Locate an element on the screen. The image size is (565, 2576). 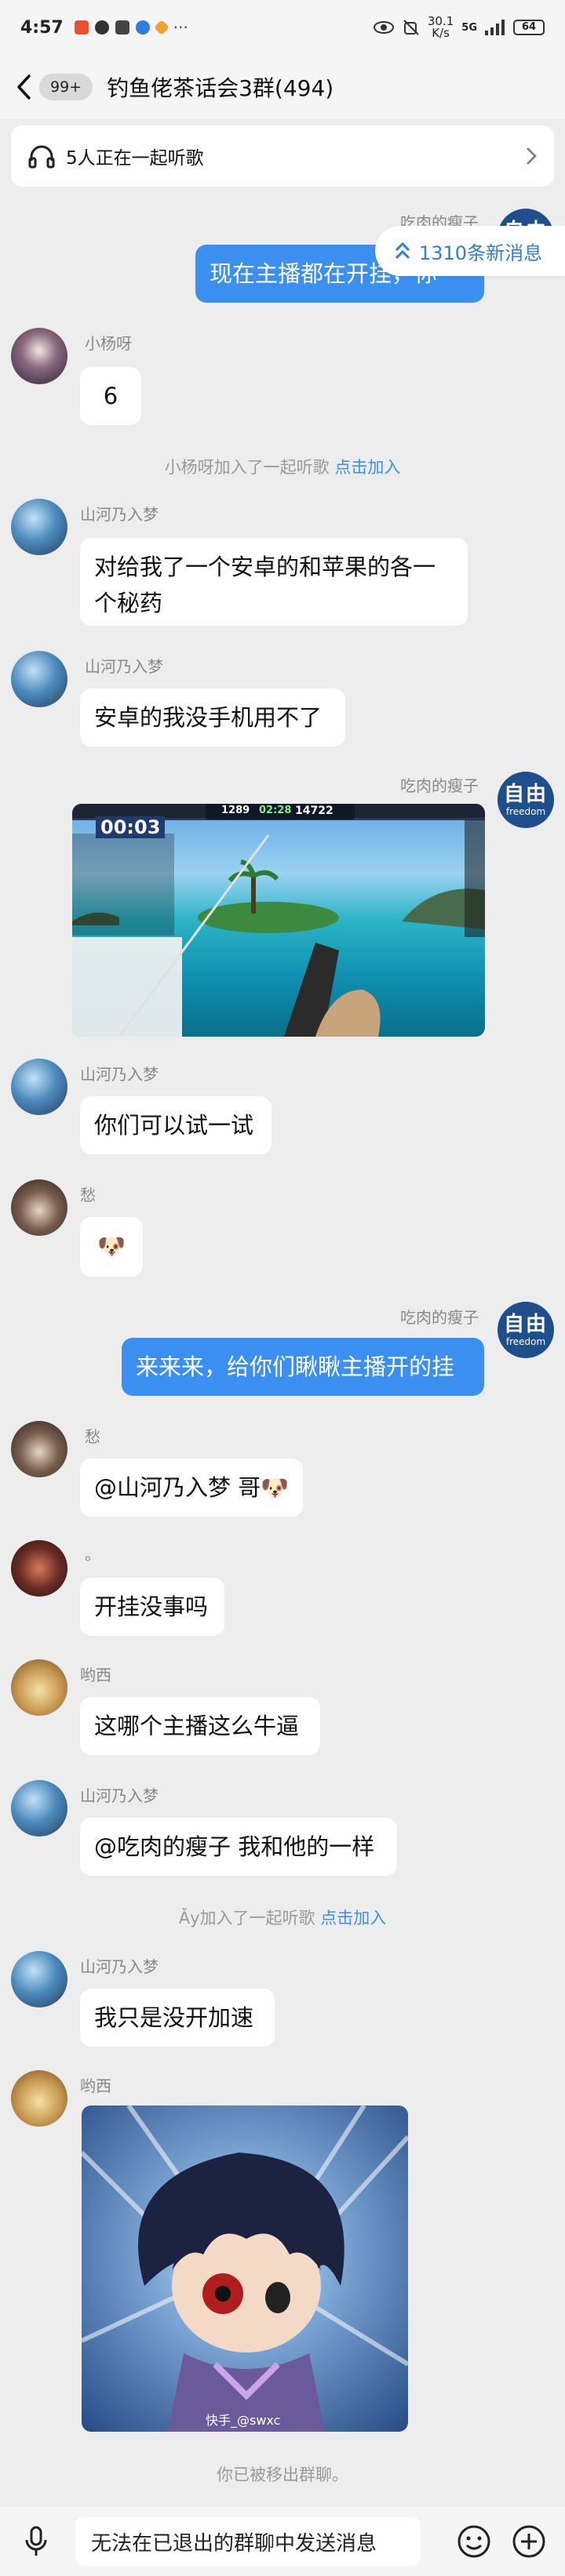
message-bubble: 我只是没开加速 is located at coordinates (177, 2018).